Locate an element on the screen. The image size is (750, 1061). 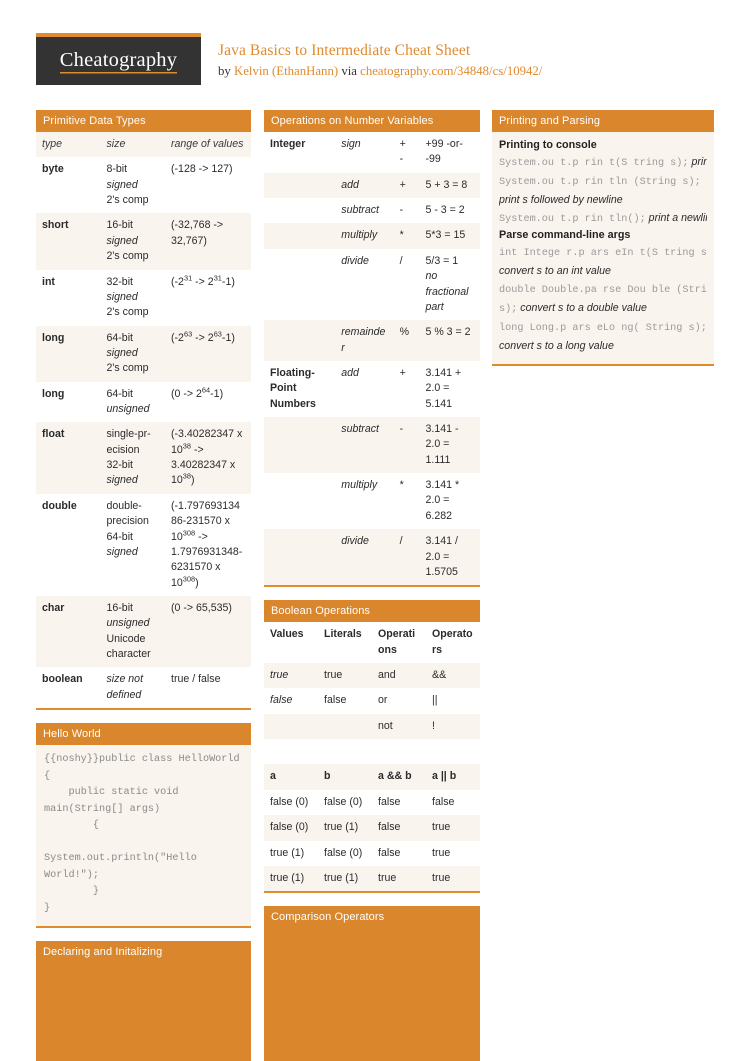
col-header-operators: Operators is located at coordinates (452, 642).